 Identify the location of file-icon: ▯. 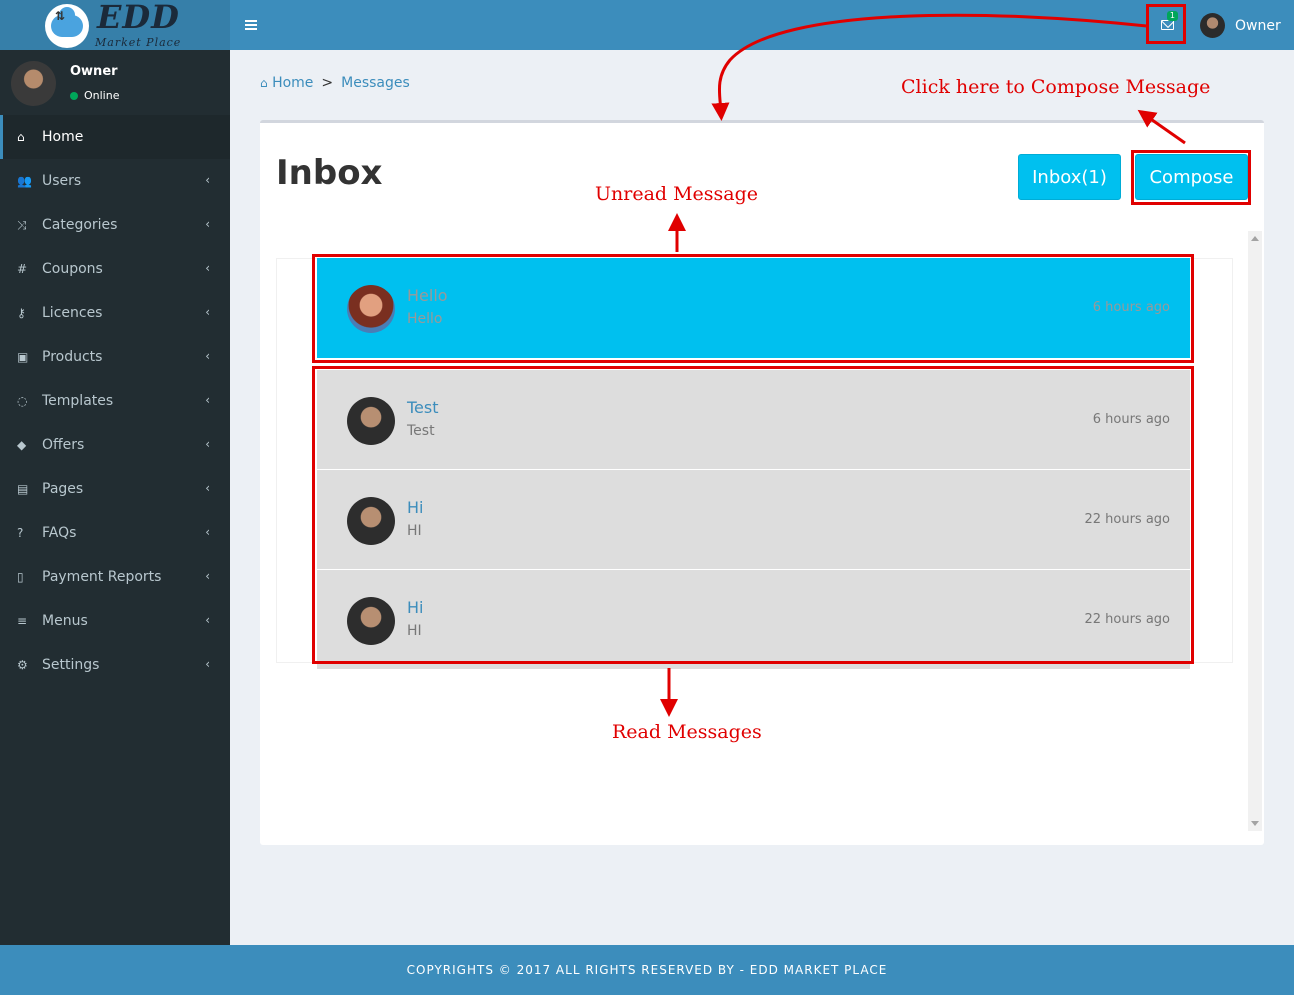
(20, 577).